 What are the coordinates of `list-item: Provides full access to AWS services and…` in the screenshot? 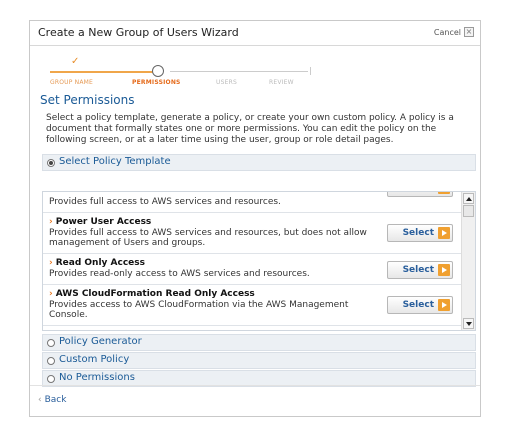 It's located at (252, 202).